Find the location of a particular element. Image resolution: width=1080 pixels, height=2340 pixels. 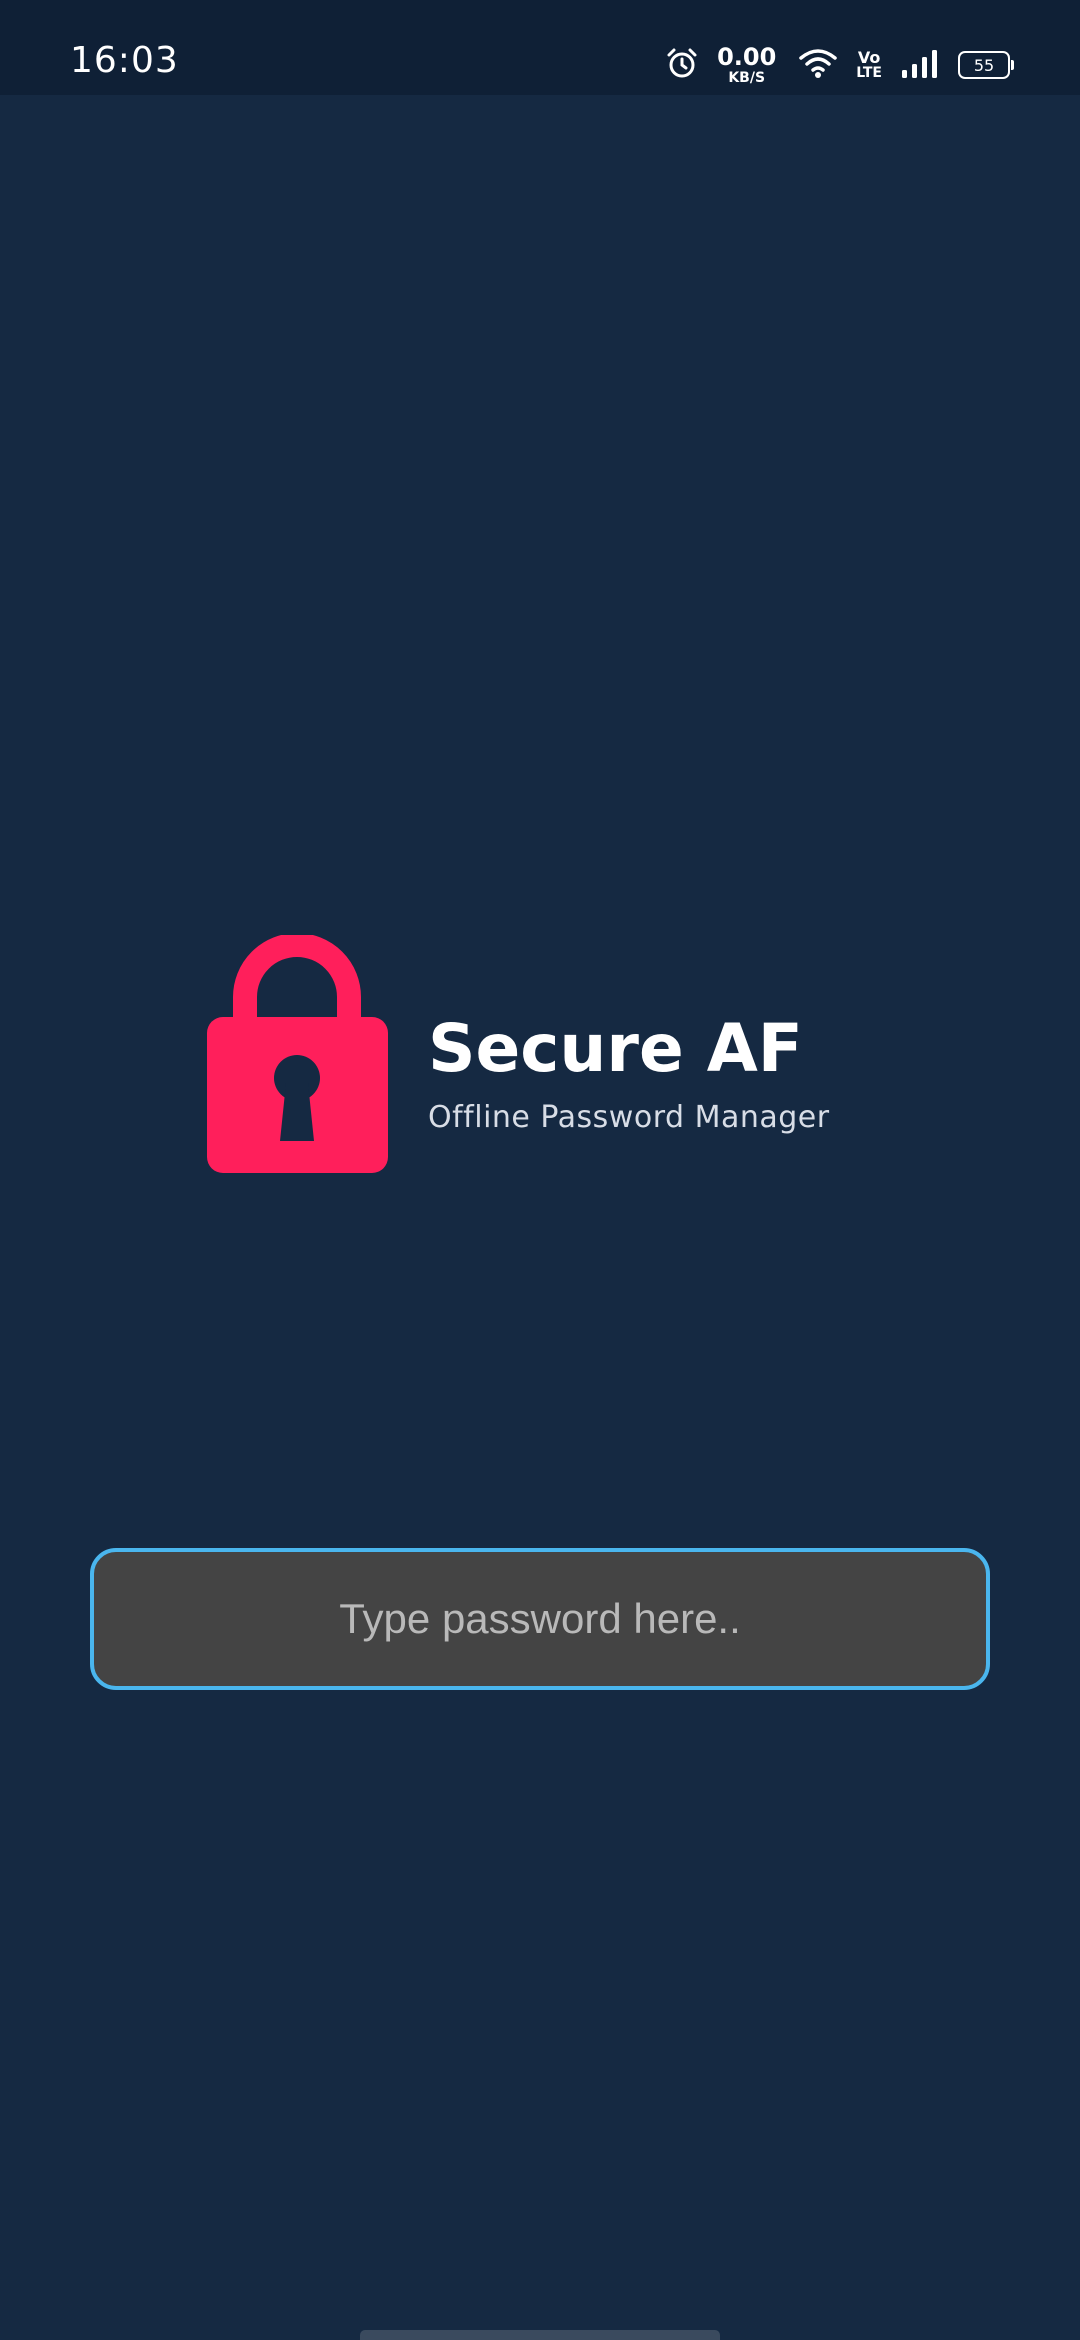

network-speed-value: 0.00 is located at coordinates (747, 57).